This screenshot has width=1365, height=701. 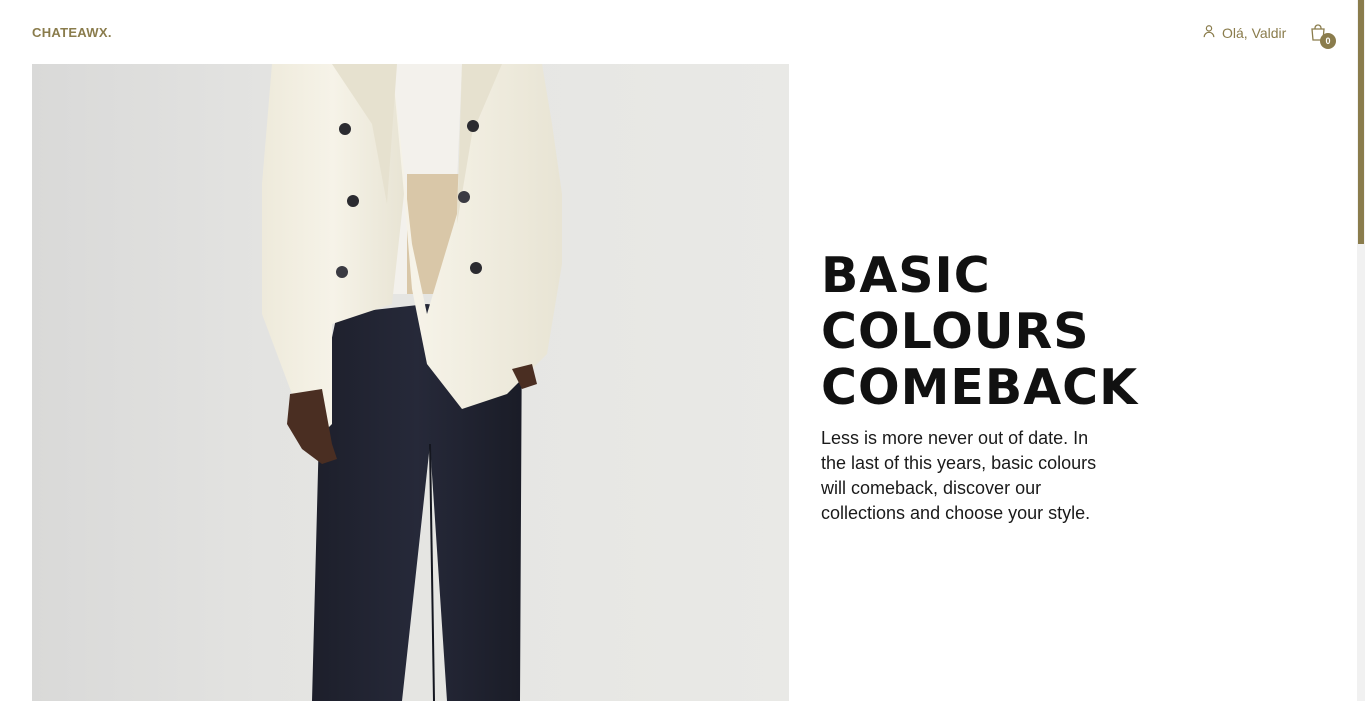 I want to click on cart-count-badge: 0, so click(x=1328, y=41).